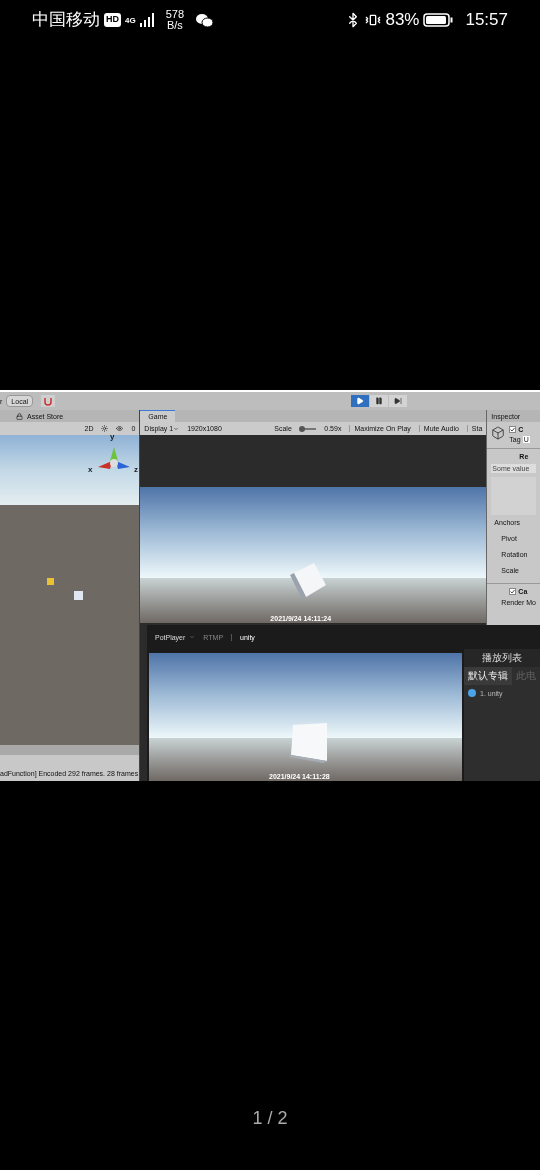 Image resolution: width=540 pixels, height=1170 pixels. What do you see at coordinates (136, 470) in the screenshot?
I see `axis-label: z` at bounding box center [136, 470].